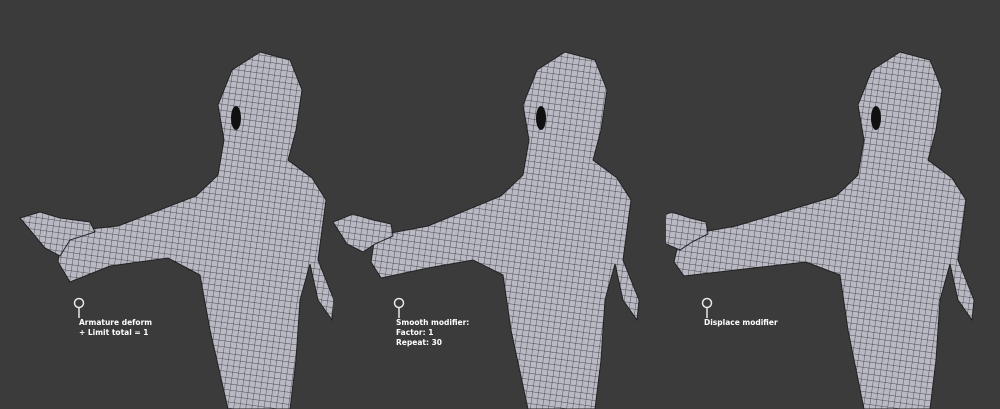  Describe the element at coordinates (116, 327) in the screenshot. I see `caption-armature: Armature deform + Limit total = 1` at that location.